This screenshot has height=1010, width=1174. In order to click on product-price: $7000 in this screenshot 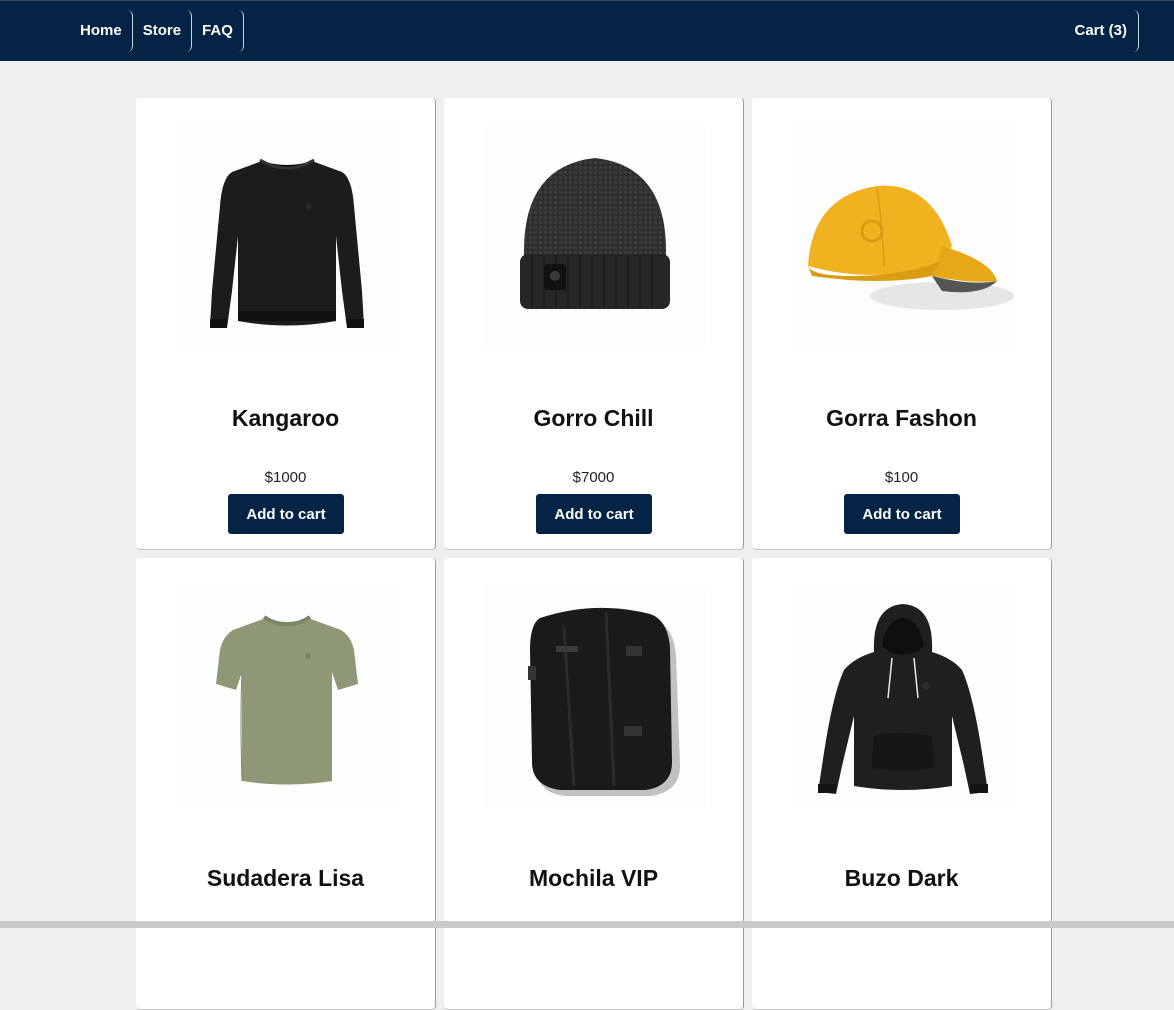, I will do `click(593, 477)`.